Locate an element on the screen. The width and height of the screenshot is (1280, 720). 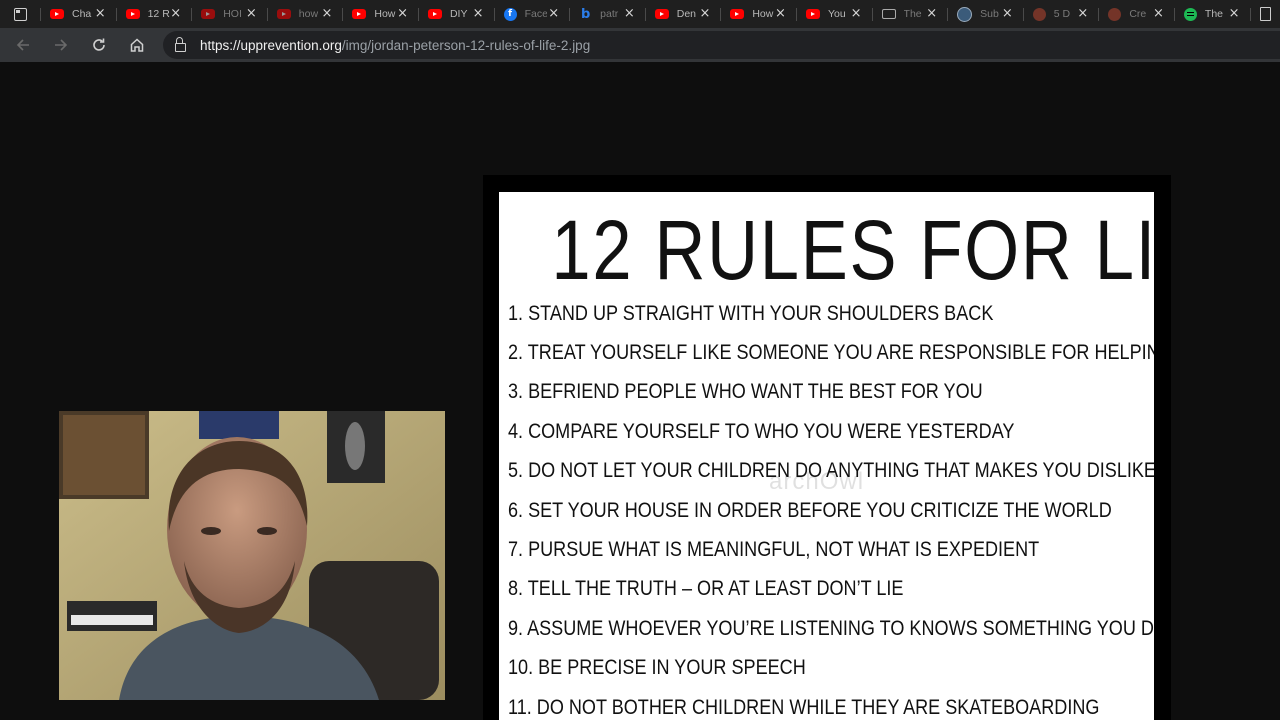
tab-title: 5 D is located at coordinates (1062, 14).